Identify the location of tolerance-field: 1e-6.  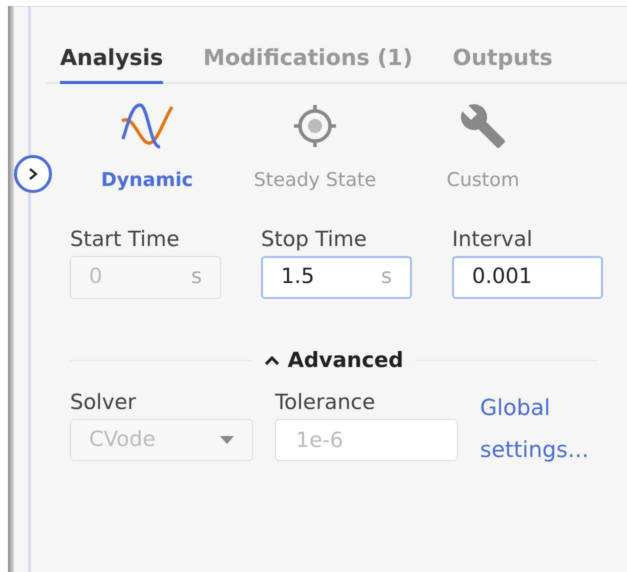
(366, 440).